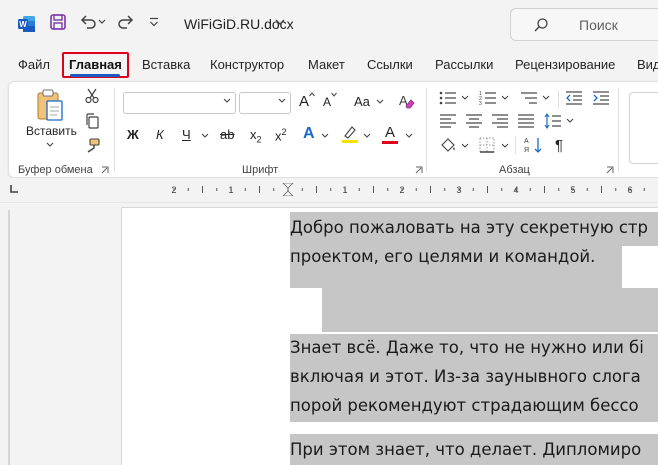 The image size is (658, 465). What do you see at coordinates (265, 103) in the screenshot?
I see `font-size-dropdown` at bounding box center [265, 103].